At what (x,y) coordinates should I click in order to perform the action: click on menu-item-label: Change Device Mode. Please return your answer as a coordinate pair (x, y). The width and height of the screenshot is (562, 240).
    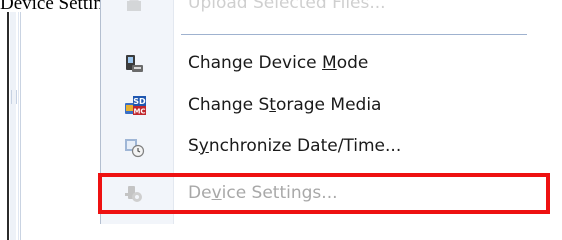
    Looking at the image, I should click on (278, 63).